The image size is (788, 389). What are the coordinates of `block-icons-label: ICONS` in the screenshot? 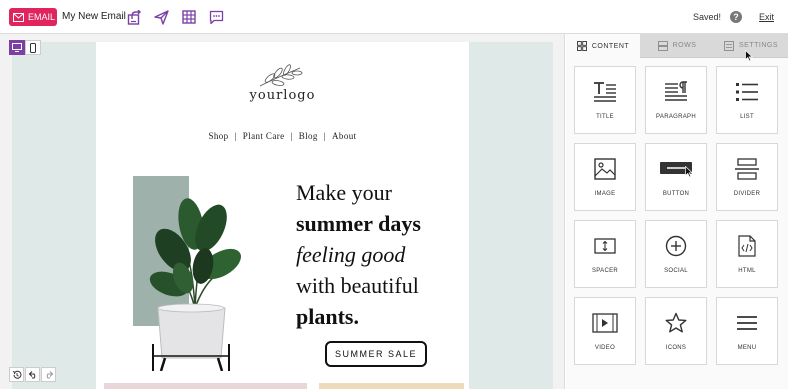 It's located at (676, 348).